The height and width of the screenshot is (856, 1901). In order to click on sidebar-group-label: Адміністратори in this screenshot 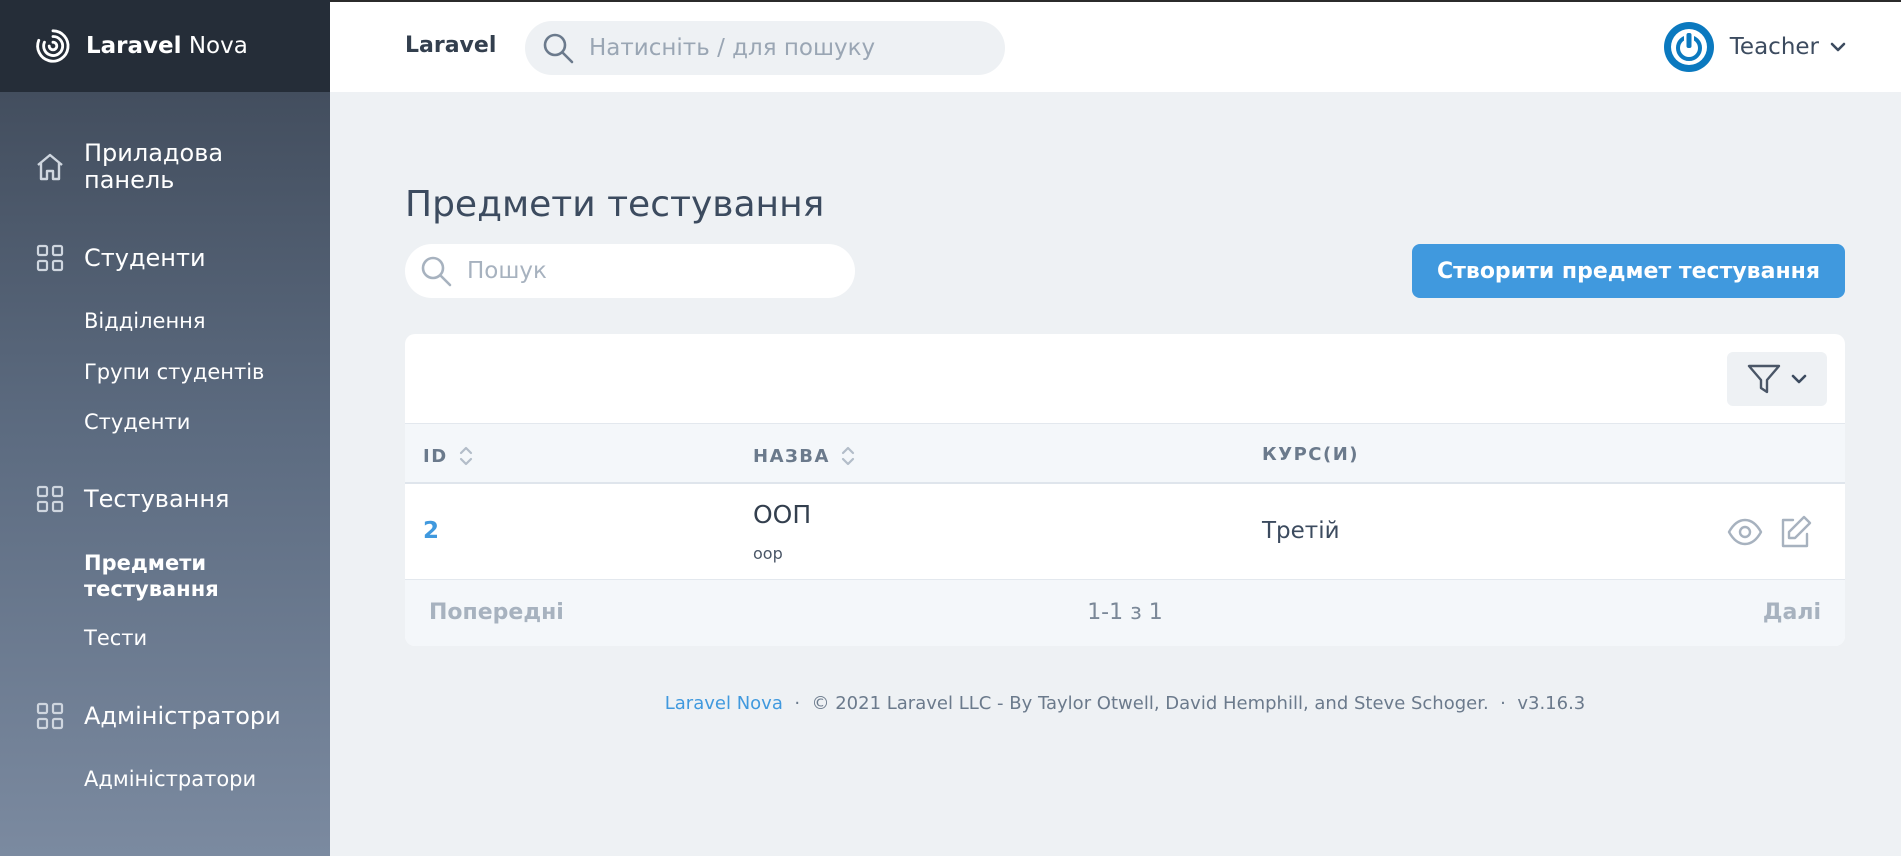, I will do `click(182, 716)`.